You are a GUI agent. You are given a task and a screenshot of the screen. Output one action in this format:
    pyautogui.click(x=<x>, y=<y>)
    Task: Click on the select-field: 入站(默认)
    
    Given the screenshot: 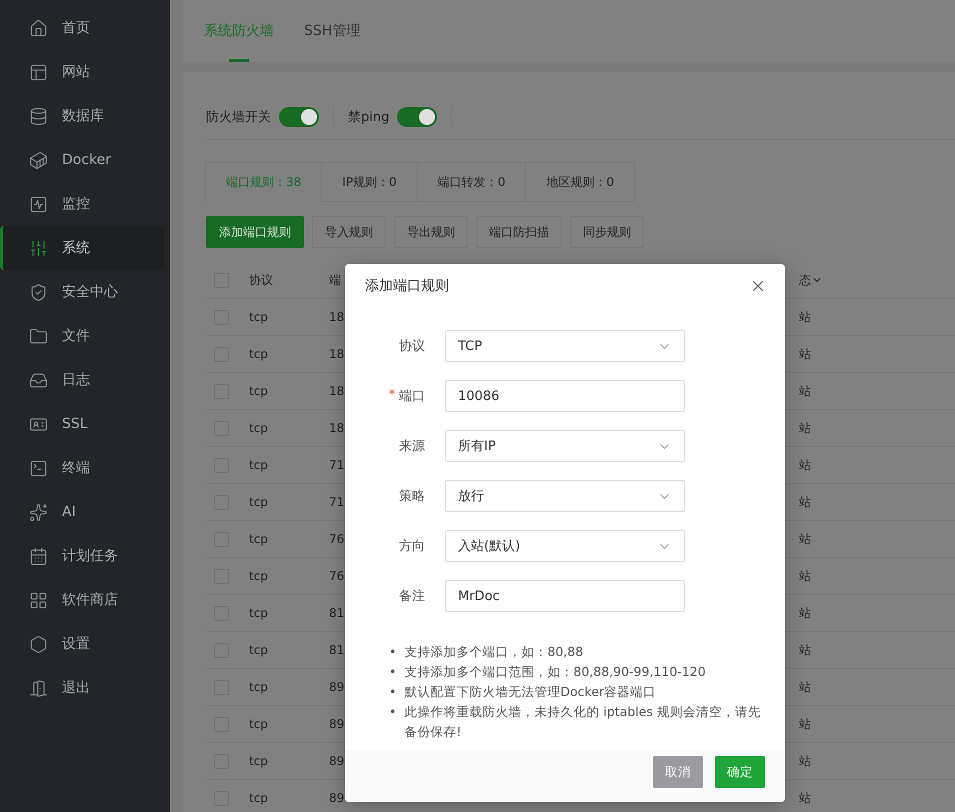 What is the action you would take?
    pyautogui.click(x=565, y=546)
    